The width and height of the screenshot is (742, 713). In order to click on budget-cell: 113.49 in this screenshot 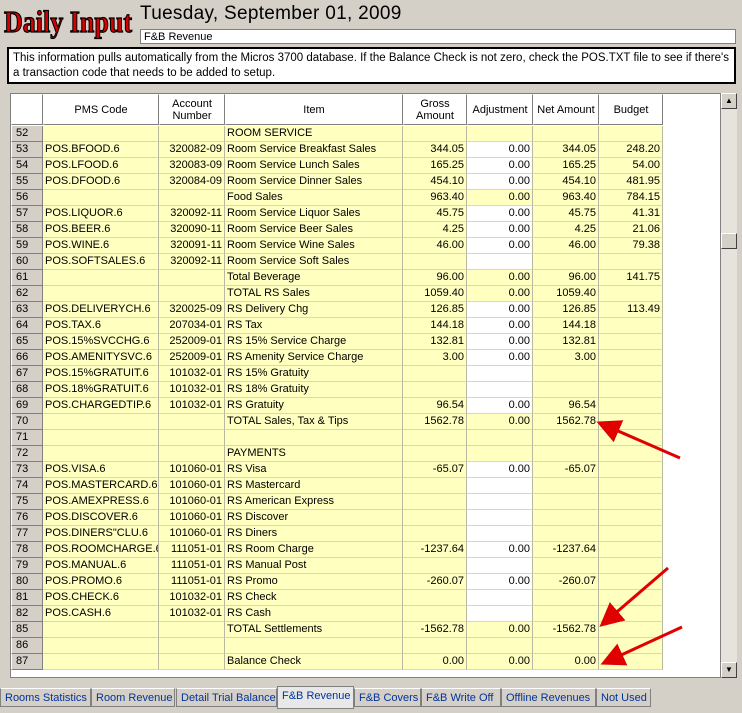, I will do `click(631, 310)`.